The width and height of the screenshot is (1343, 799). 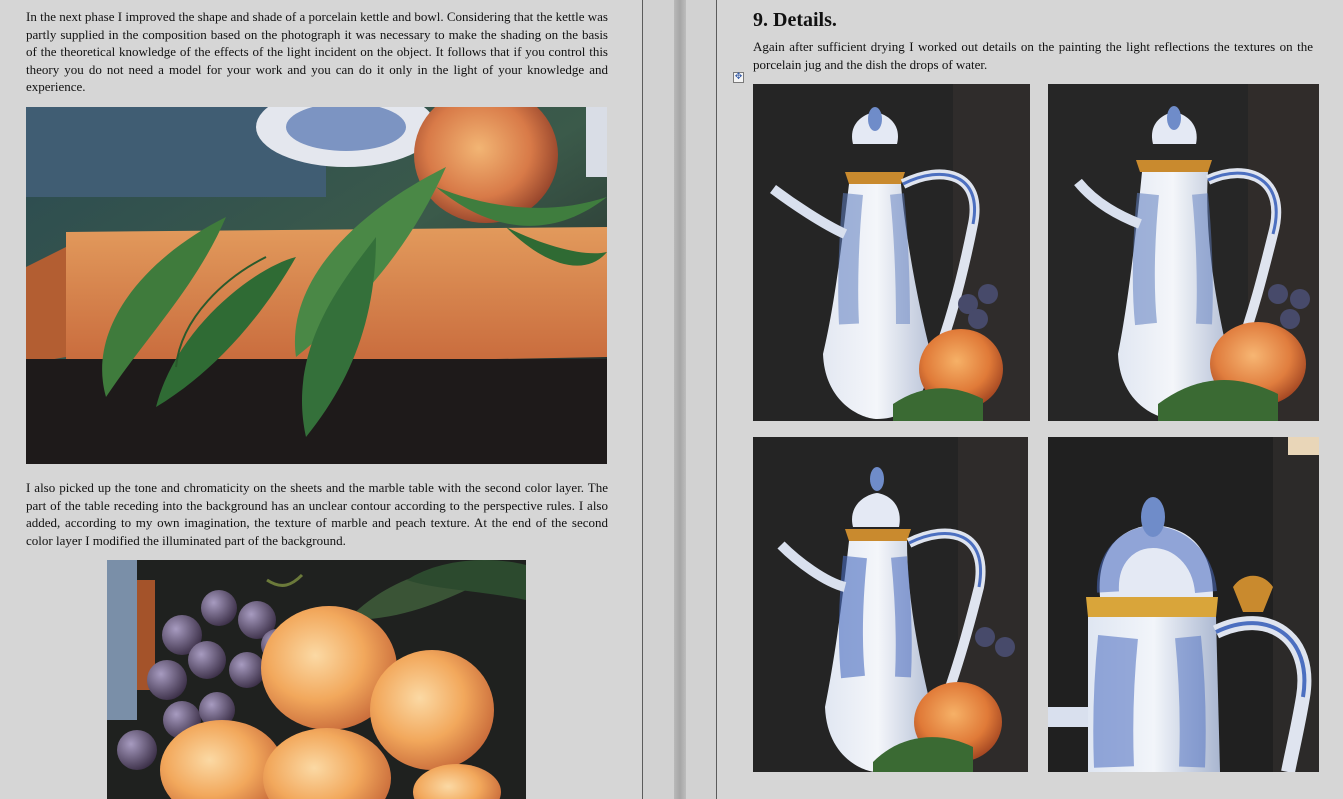 What do you see at coordinates (738, 77) in the screenshot?
I see `move-arrows-icon: ✥` at bounding box center [738, 77].